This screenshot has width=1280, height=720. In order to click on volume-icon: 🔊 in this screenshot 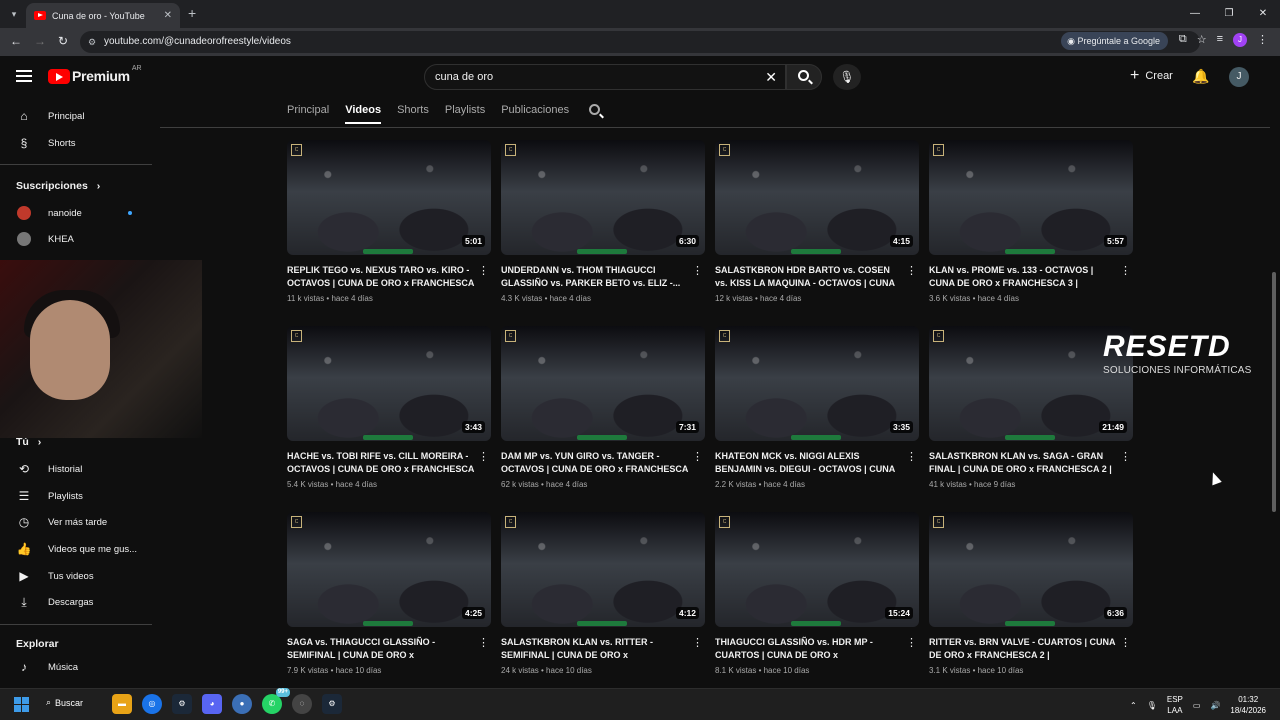, I will do `click(1215, 705)`.